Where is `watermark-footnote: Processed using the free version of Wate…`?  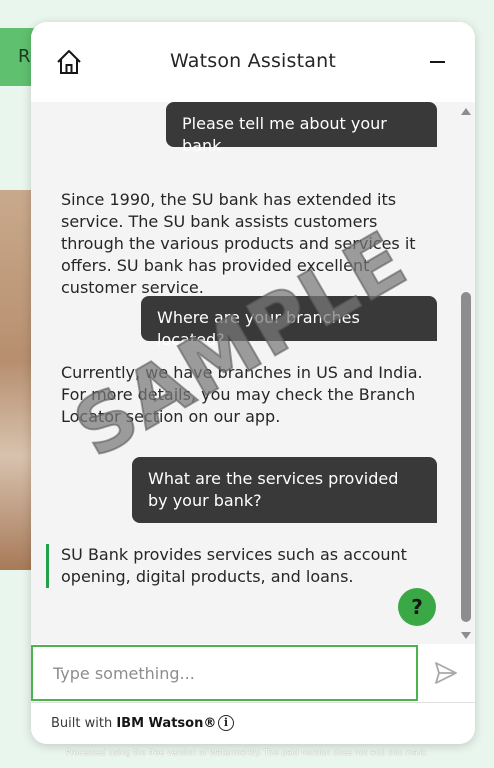 watermark-footnote: Processed using the free version of Wate… is located at coordinates (247, 752).